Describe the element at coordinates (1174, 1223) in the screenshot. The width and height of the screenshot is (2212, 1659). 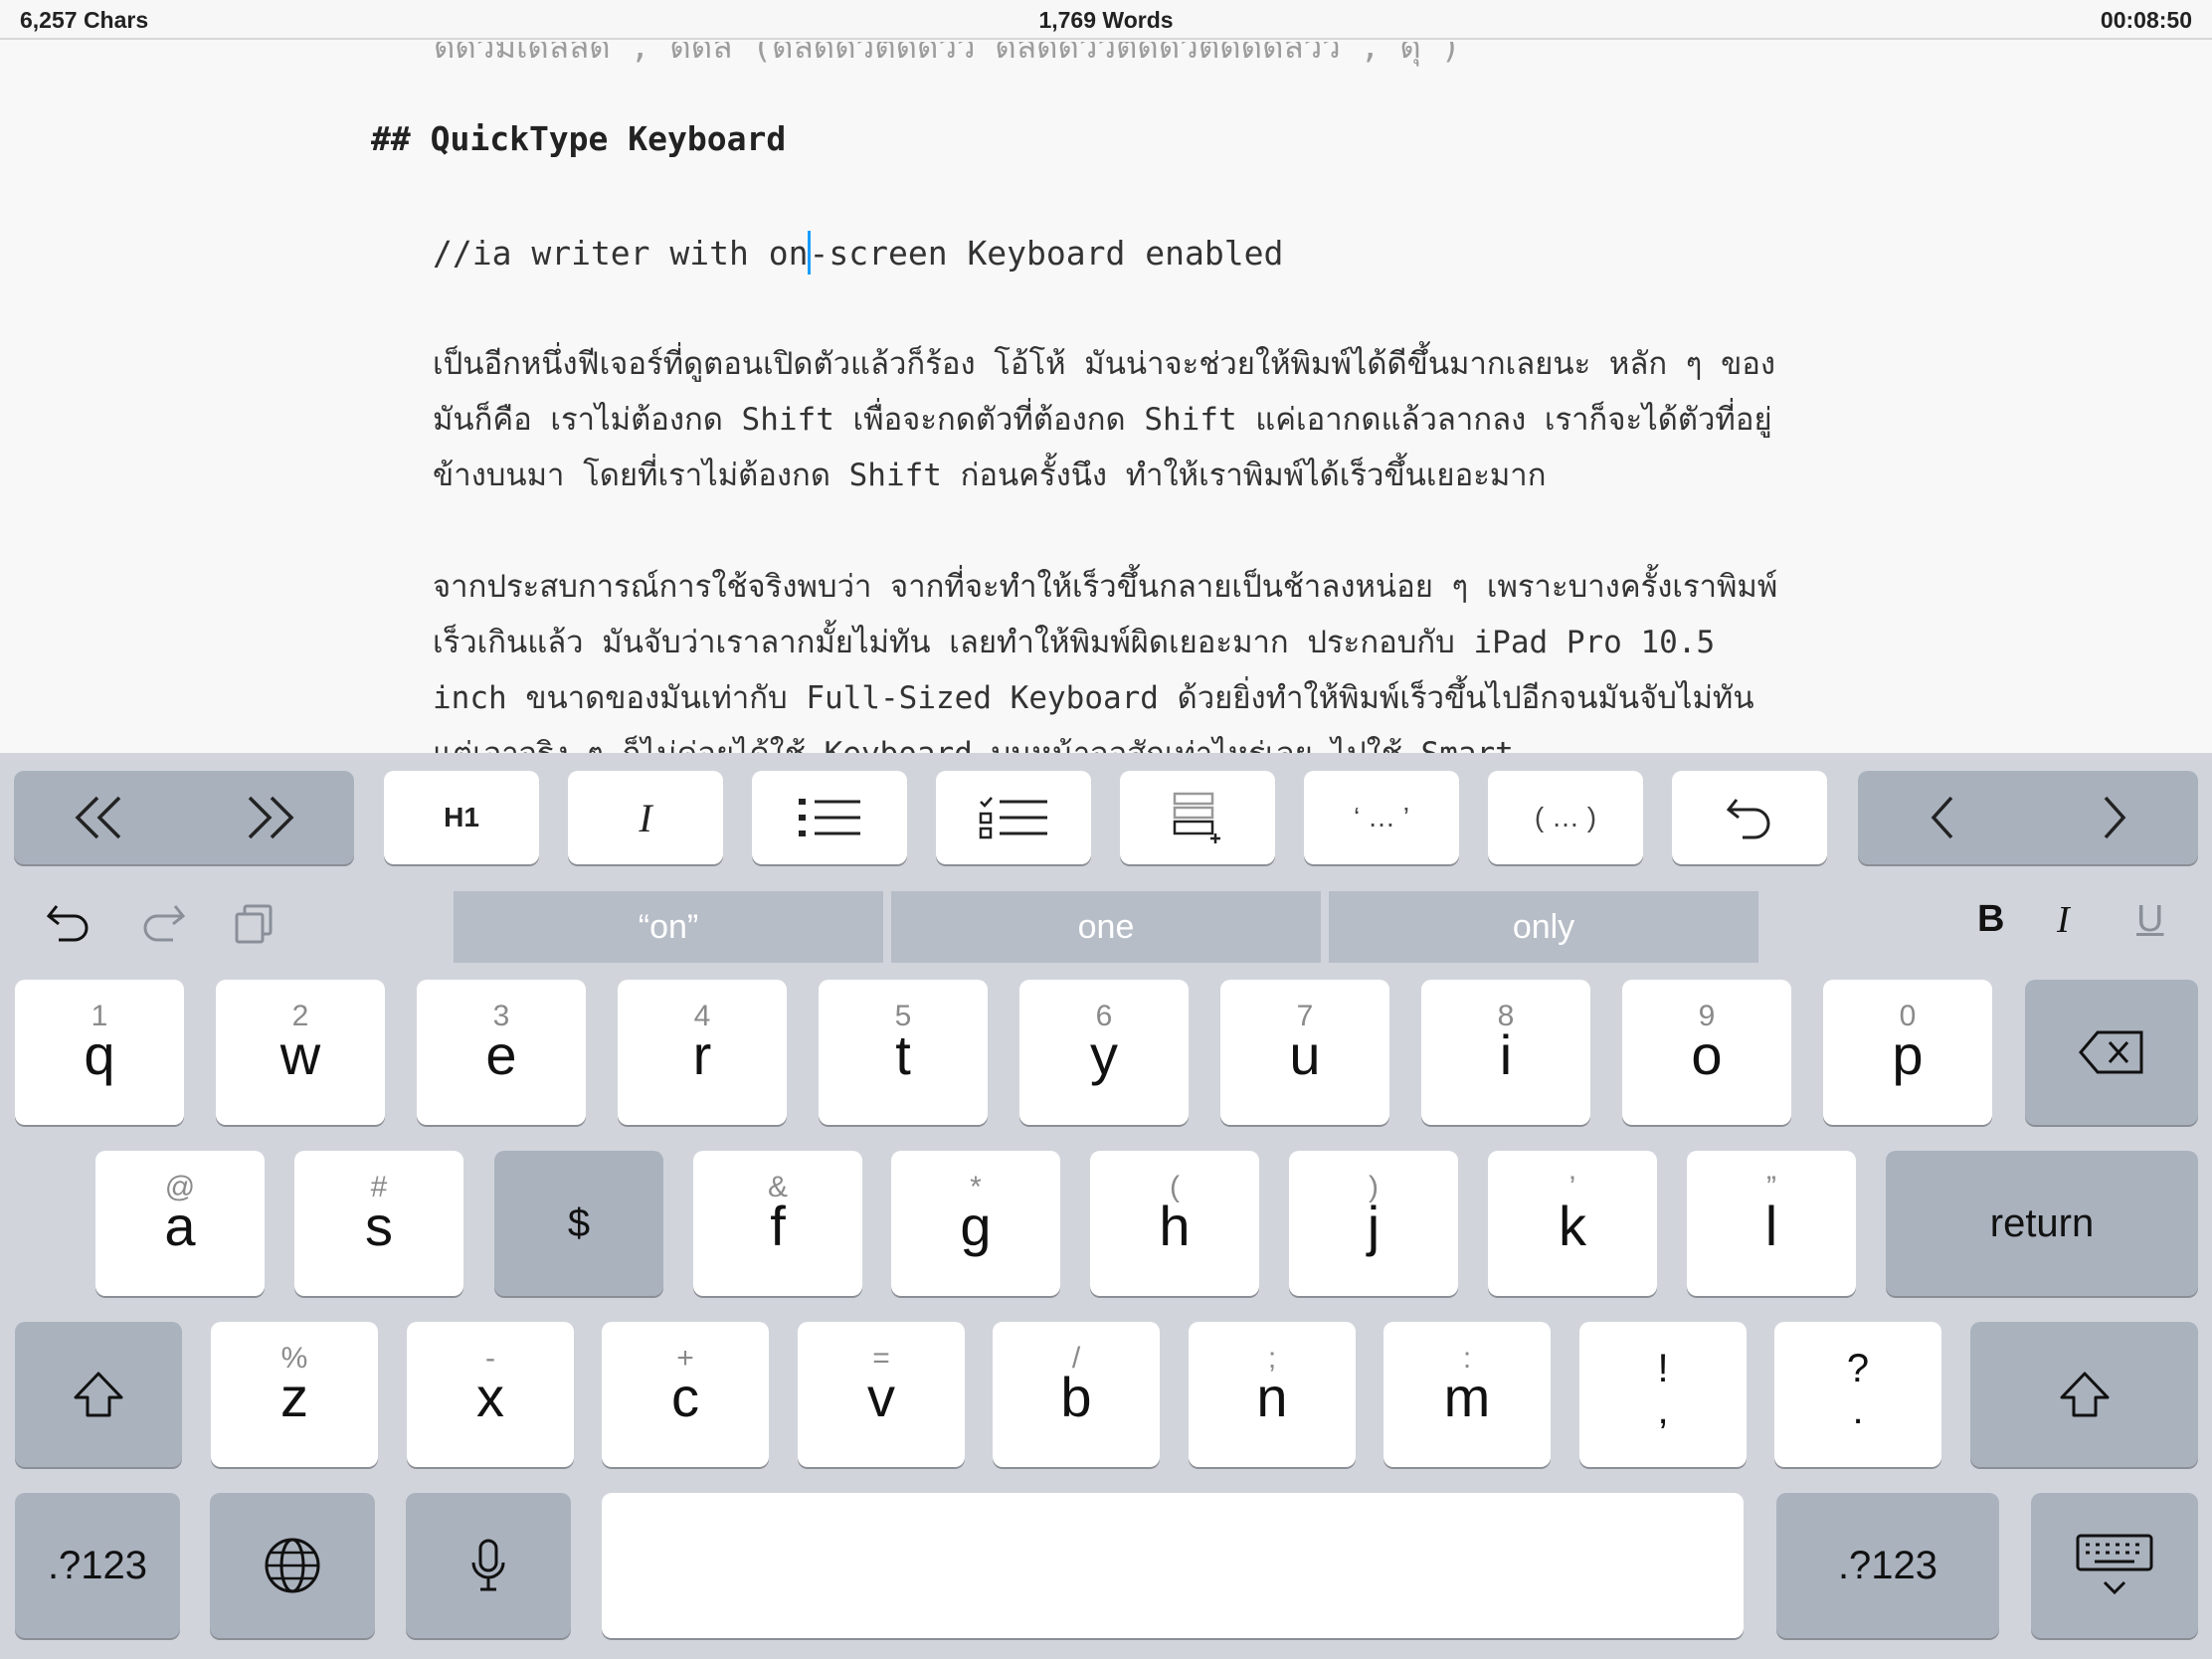
I see `key-h: (h` at that location.